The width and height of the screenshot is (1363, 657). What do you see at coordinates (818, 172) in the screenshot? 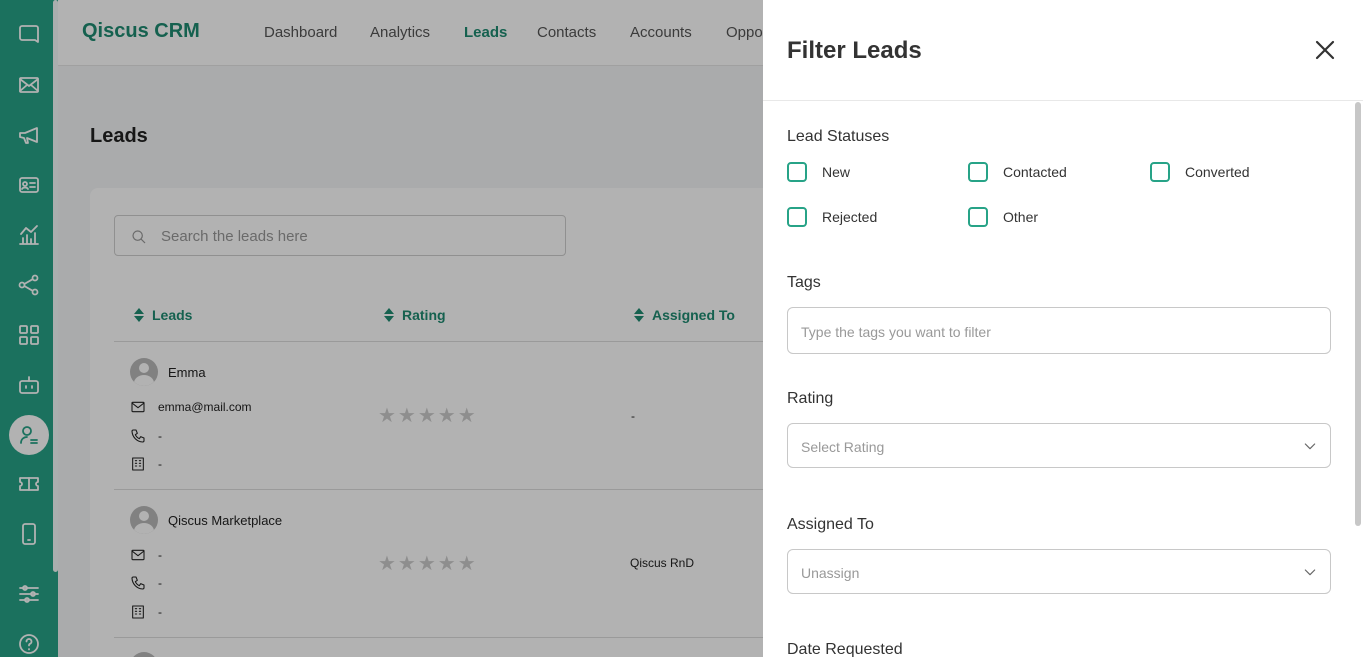
I see `status-checkbox-new: New` at bounding box center [818, 172].